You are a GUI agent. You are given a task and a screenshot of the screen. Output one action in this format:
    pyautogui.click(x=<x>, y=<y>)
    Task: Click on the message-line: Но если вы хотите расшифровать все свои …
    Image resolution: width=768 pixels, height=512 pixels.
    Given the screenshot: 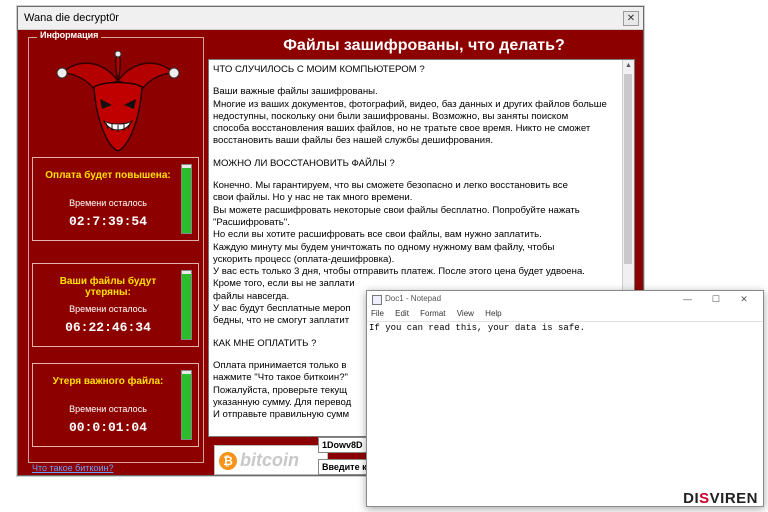 What is the action you would take?
    pyautogui.click(x=377, y=235)
    